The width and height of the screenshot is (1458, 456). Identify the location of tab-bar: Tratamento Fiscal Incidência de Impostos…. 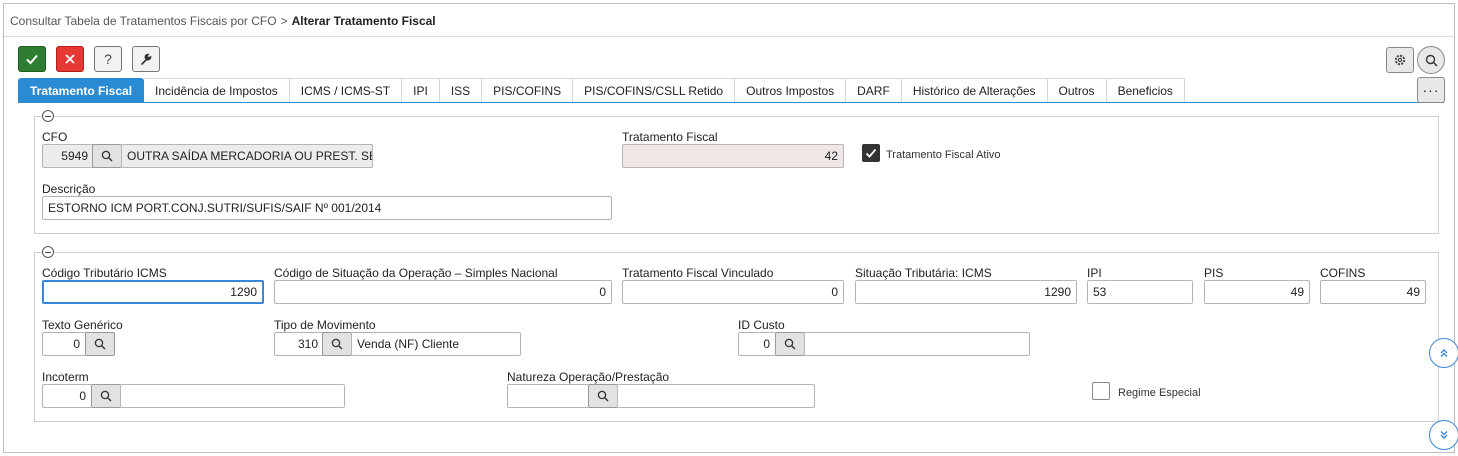
(601, 90).